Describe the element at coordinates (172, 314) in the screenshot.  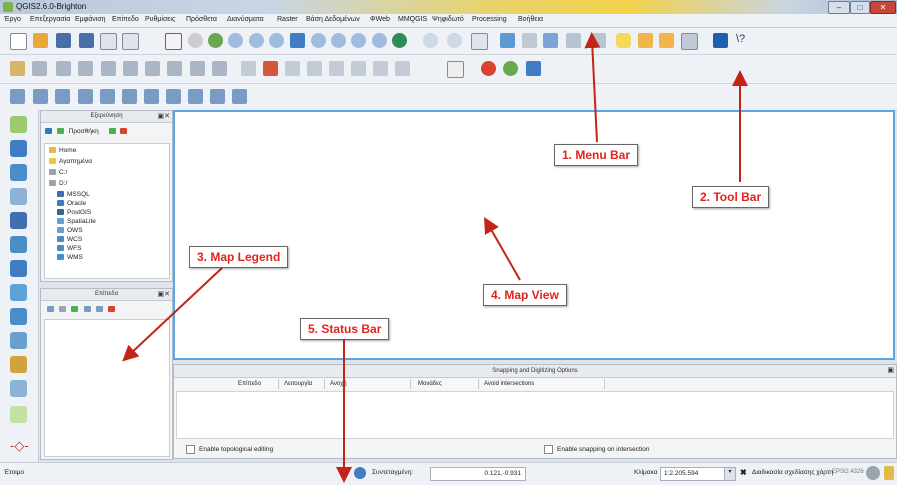
I see `map-legend-arrow` at that location.